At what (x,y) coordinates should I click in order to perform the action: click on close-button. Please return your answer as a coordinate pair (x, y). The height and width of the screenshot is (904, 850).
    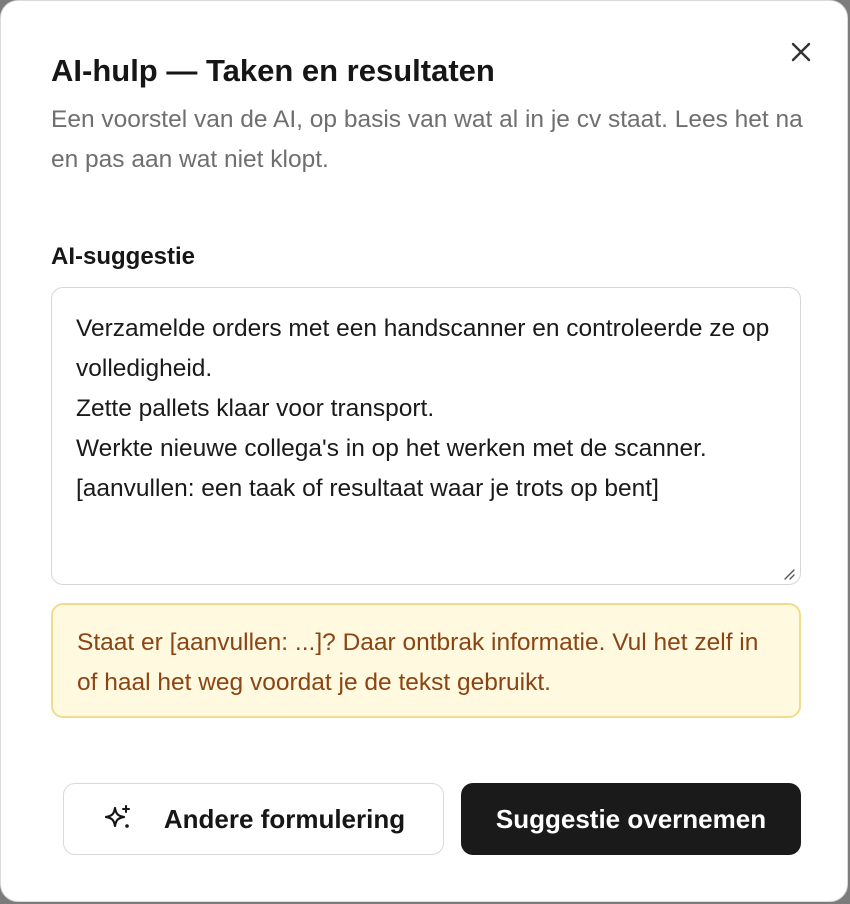
    Looking at the image, I should click on (801, 52).